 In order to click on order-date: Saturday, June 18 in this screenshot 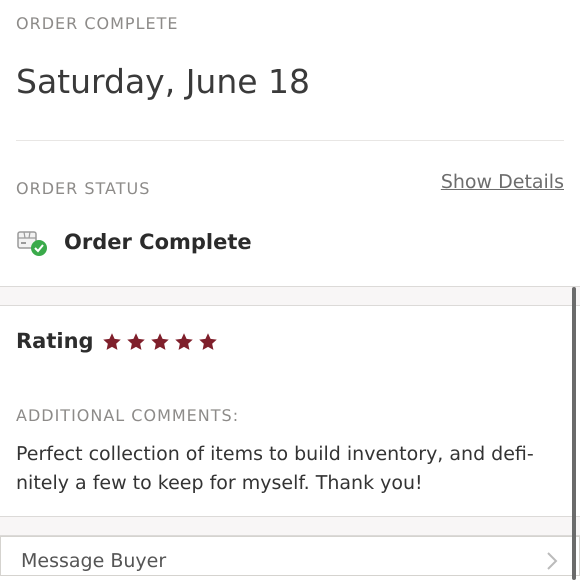, I will do `click(164, 80)`.